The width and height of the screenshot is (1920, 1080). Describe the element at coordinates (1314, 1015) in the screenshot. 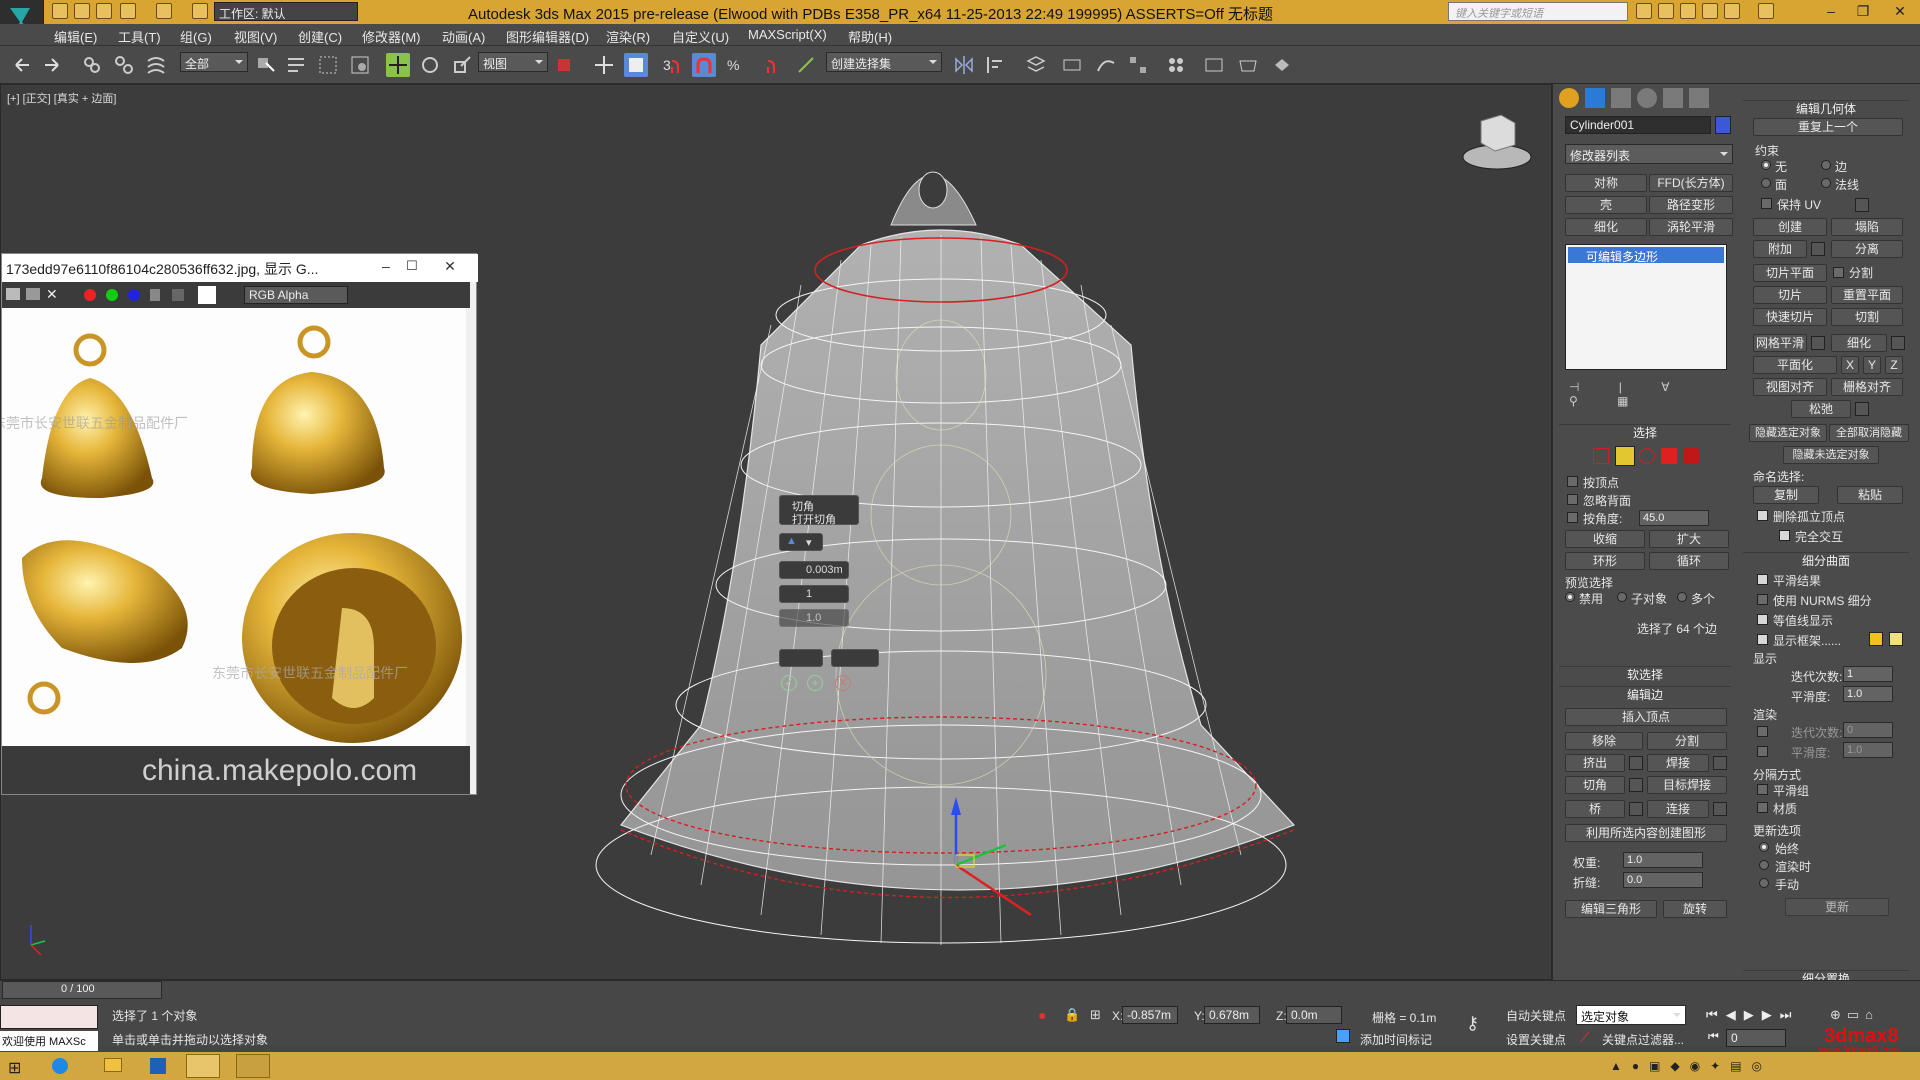

I see `z-coord-field: 0.0m` at that location.